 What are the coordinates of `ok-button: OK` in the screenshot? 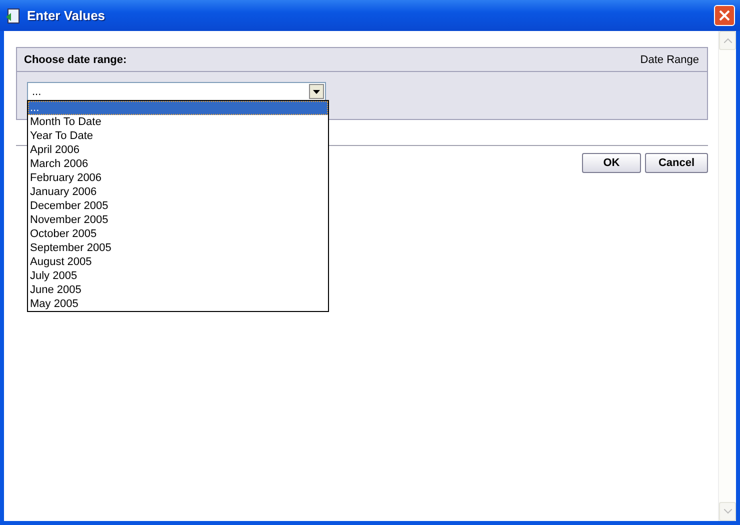 It's located at (611, 163).